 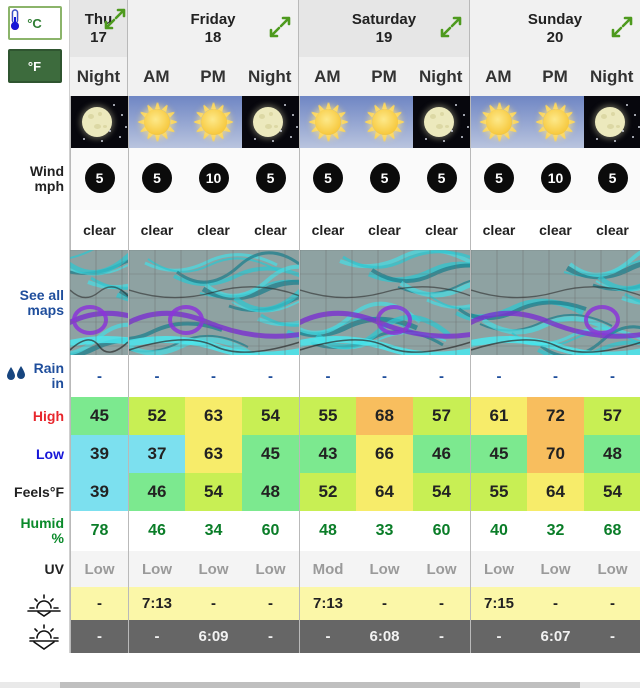 What do you see at coordinates (34, 66) in the screenshot?
I see `fahrenheit-toggle: °F` at bounding box center [34, 66].